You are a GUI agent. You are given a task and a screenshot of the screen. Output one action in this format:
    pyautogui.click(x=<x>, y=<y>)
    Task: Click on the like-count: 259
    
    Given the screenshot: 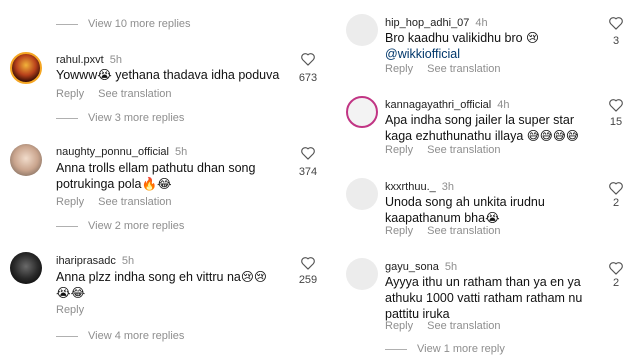 What is the action you would take?
    pyautogui.click(x=308, y=280)
    